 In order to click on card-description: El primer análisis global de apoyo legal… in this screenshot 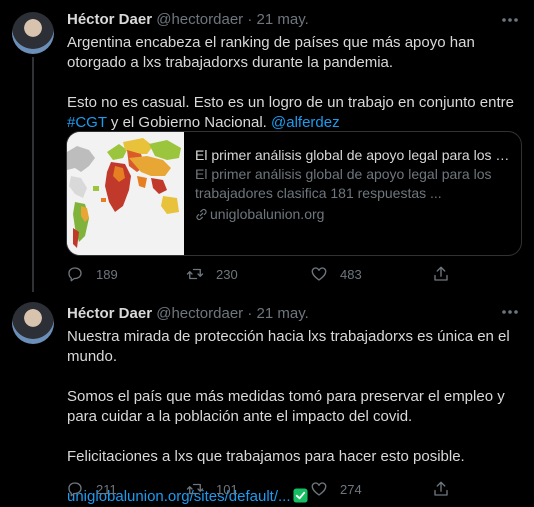, I will do `click(343, 183)`.